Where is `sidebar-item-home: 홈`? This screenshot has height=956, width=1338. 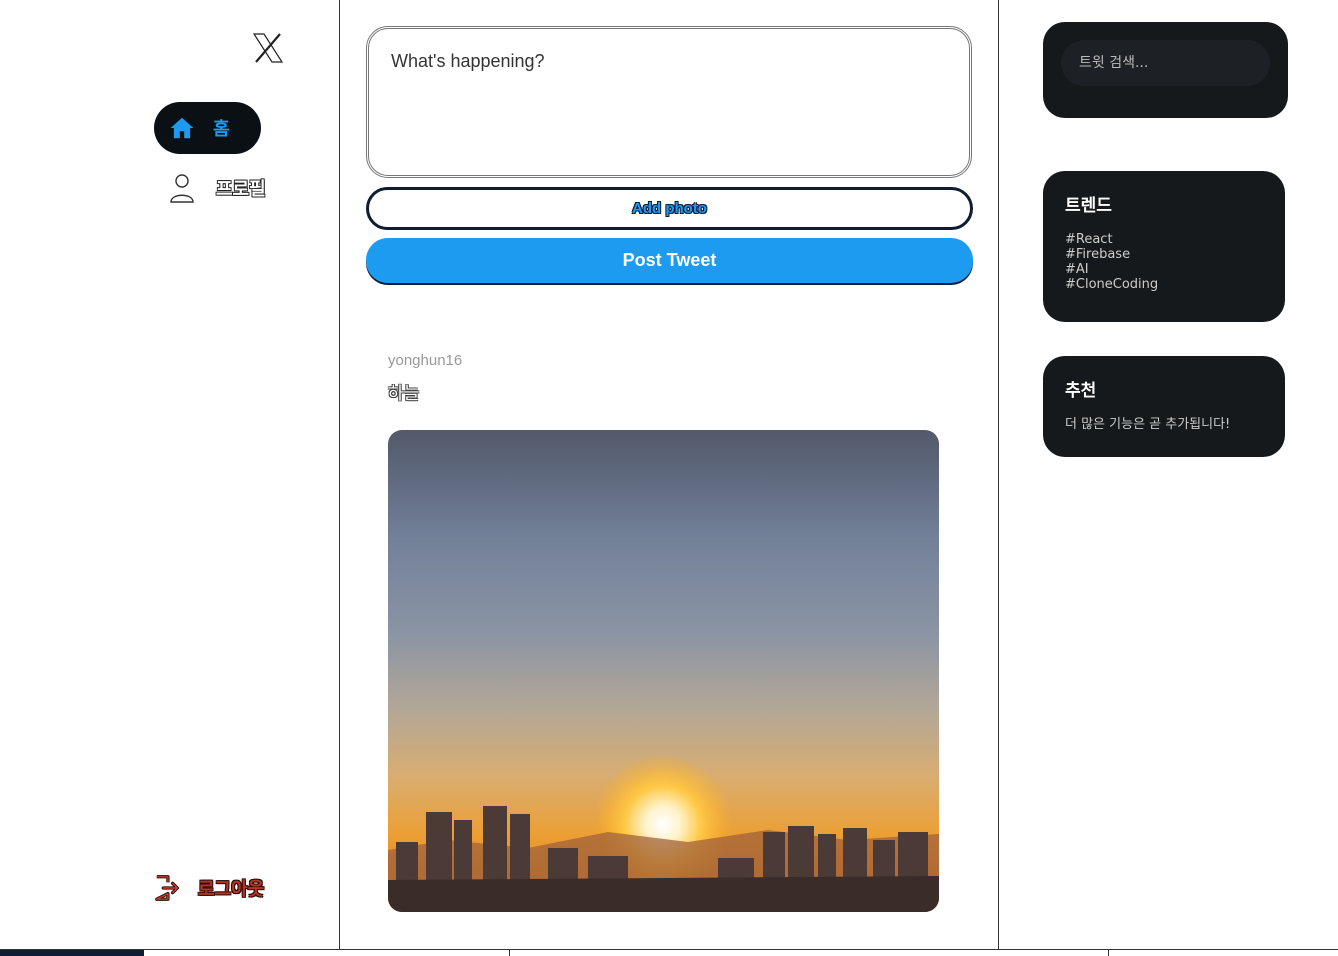 sidebar-item-home: 홈 is located at coordinates (207, 128).